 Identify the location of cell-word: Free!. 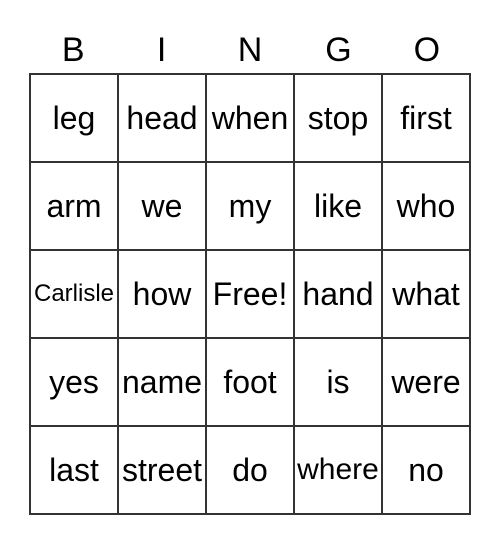
(250, 293).